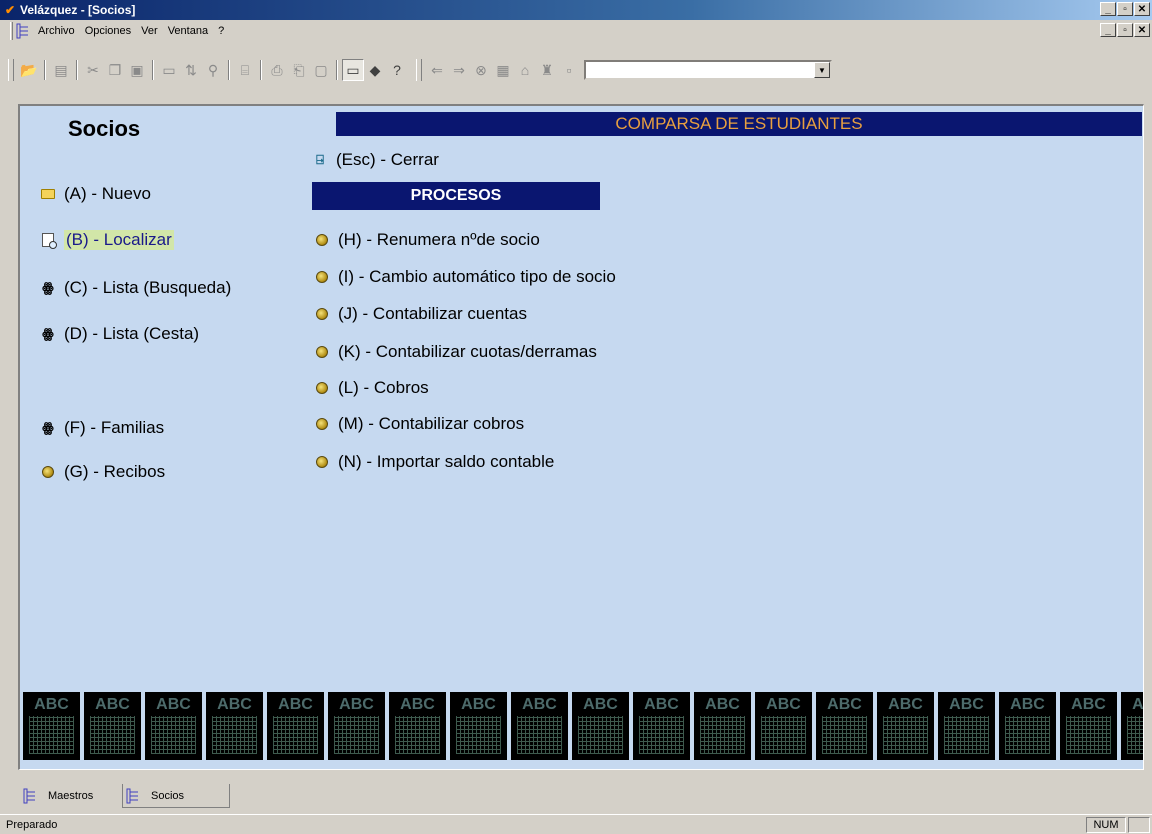 The image size is (1152, 834). I want to click on menu-item-nuevo: (A) - Nuevo, so click(95, 194).